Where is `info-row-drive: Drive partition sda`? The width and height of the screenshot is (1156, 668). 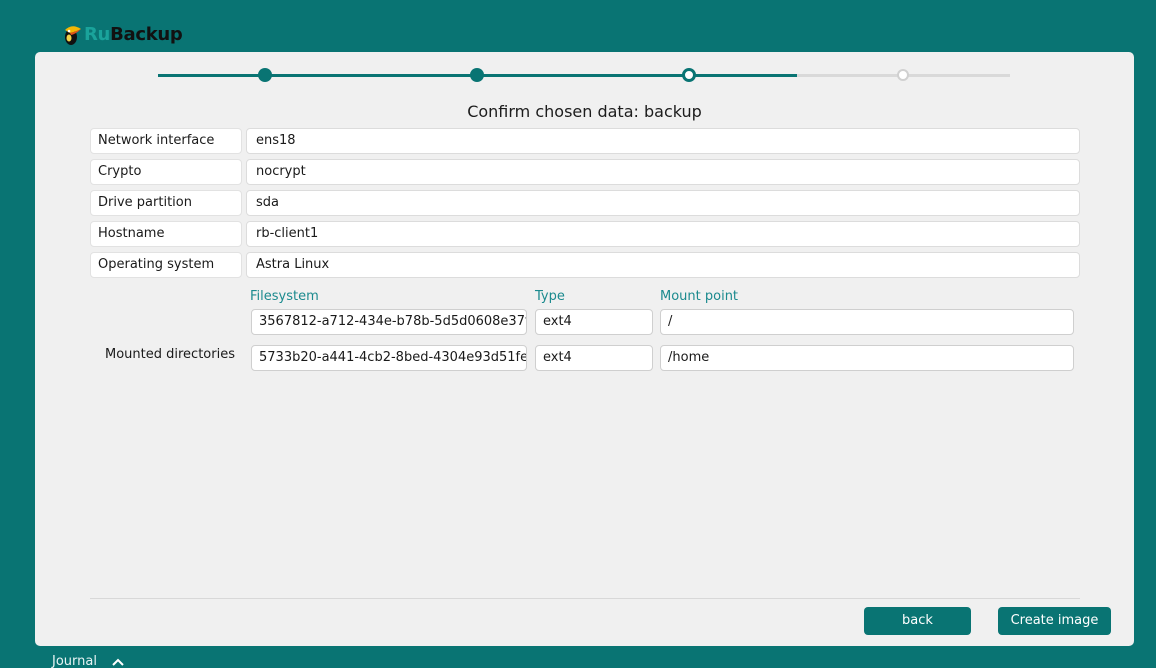
info-row-drive: Drive partition sda is located at coordinates (585, 203).